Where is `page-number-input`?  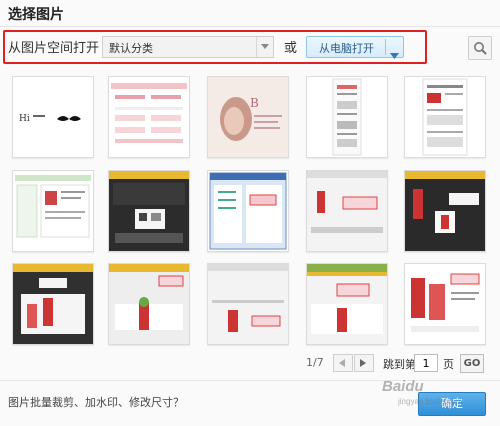
page-number-input is located at coordinates (426, 363).